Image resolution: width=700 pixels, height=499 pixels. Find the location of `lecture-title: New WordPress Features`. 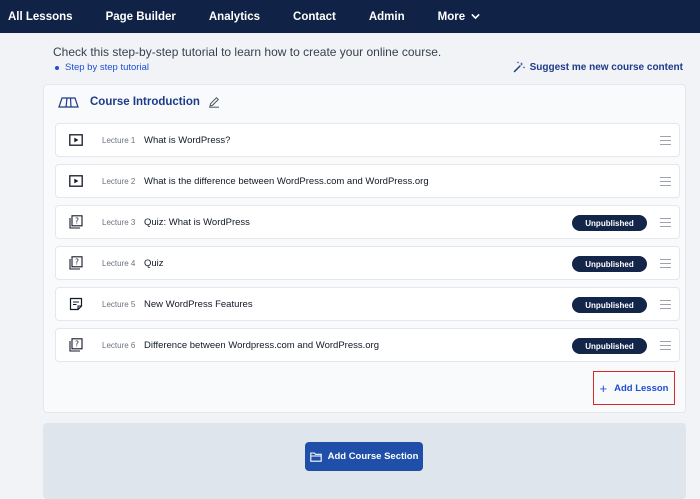

lecture-title: New WordPress Features is located at coordinates (198, 304).